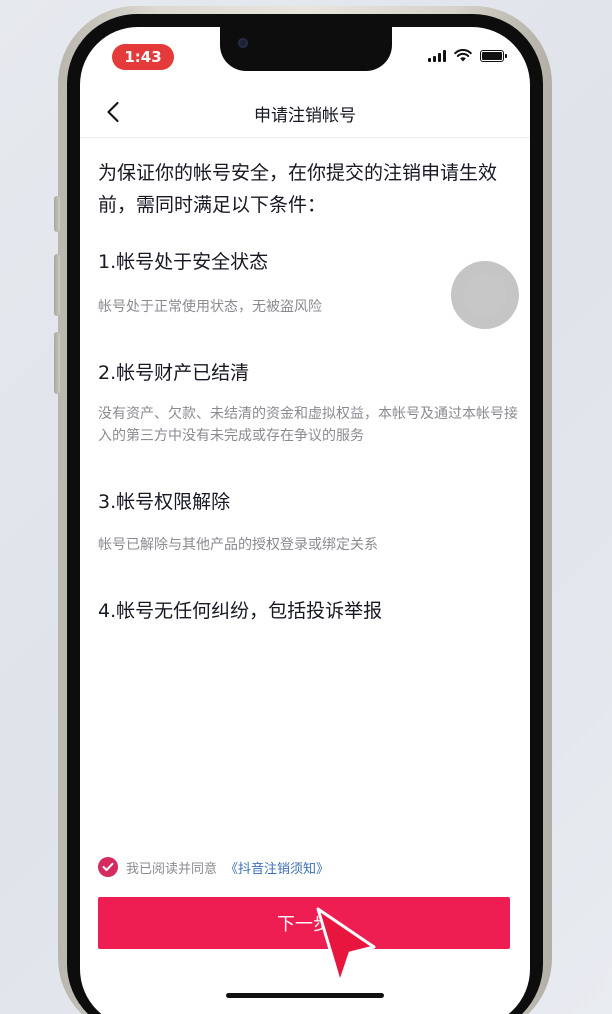 The height and width of the screenshot is (1014, 612). I want to click on agreement-text: 我已阅读并同意, so click(172, 869).